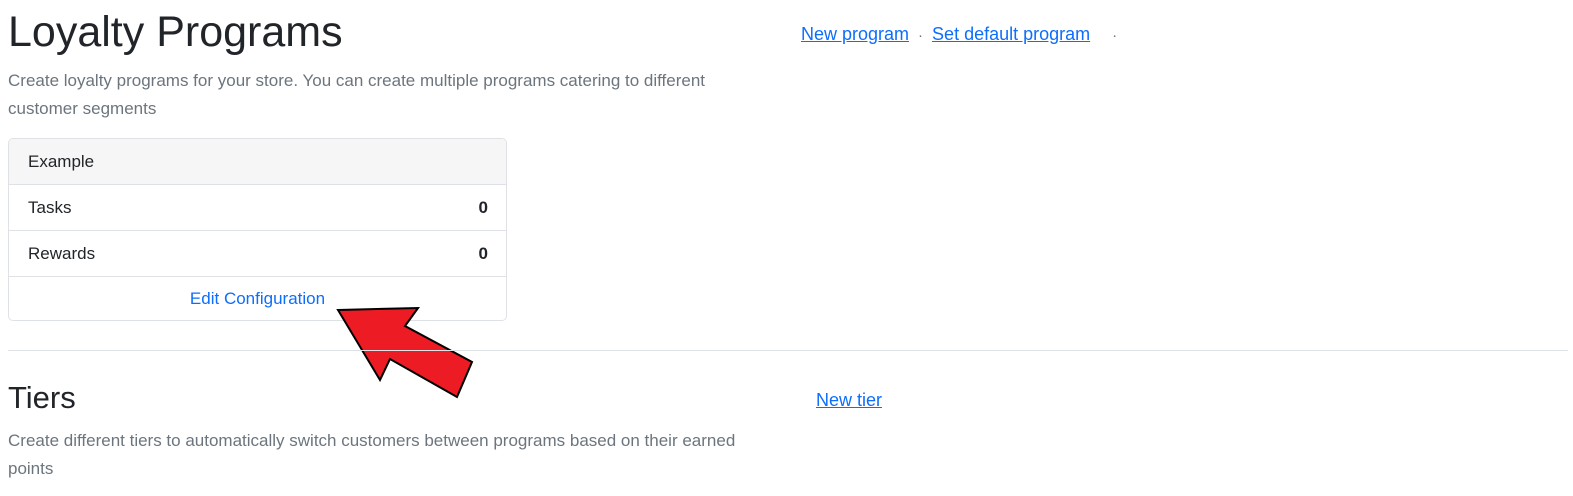 This screenshot has height=496, width=1573. What do you see at coordinates (175, 32) in the screenshot?
I see `page-title: Loyalty Programs` at bounding box center [175, 32].